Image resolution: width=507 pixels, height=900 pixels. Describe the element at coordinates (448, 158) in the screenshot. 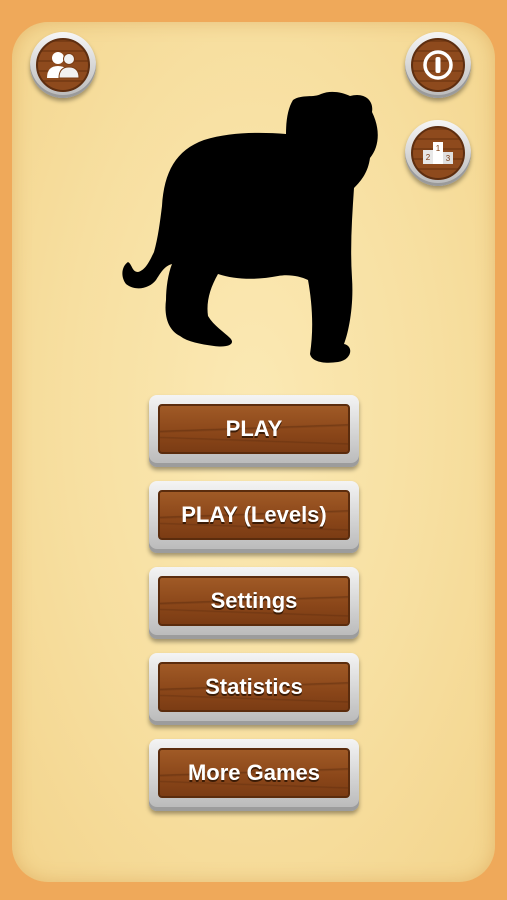

I see `podium-third-label: 3` at that location.